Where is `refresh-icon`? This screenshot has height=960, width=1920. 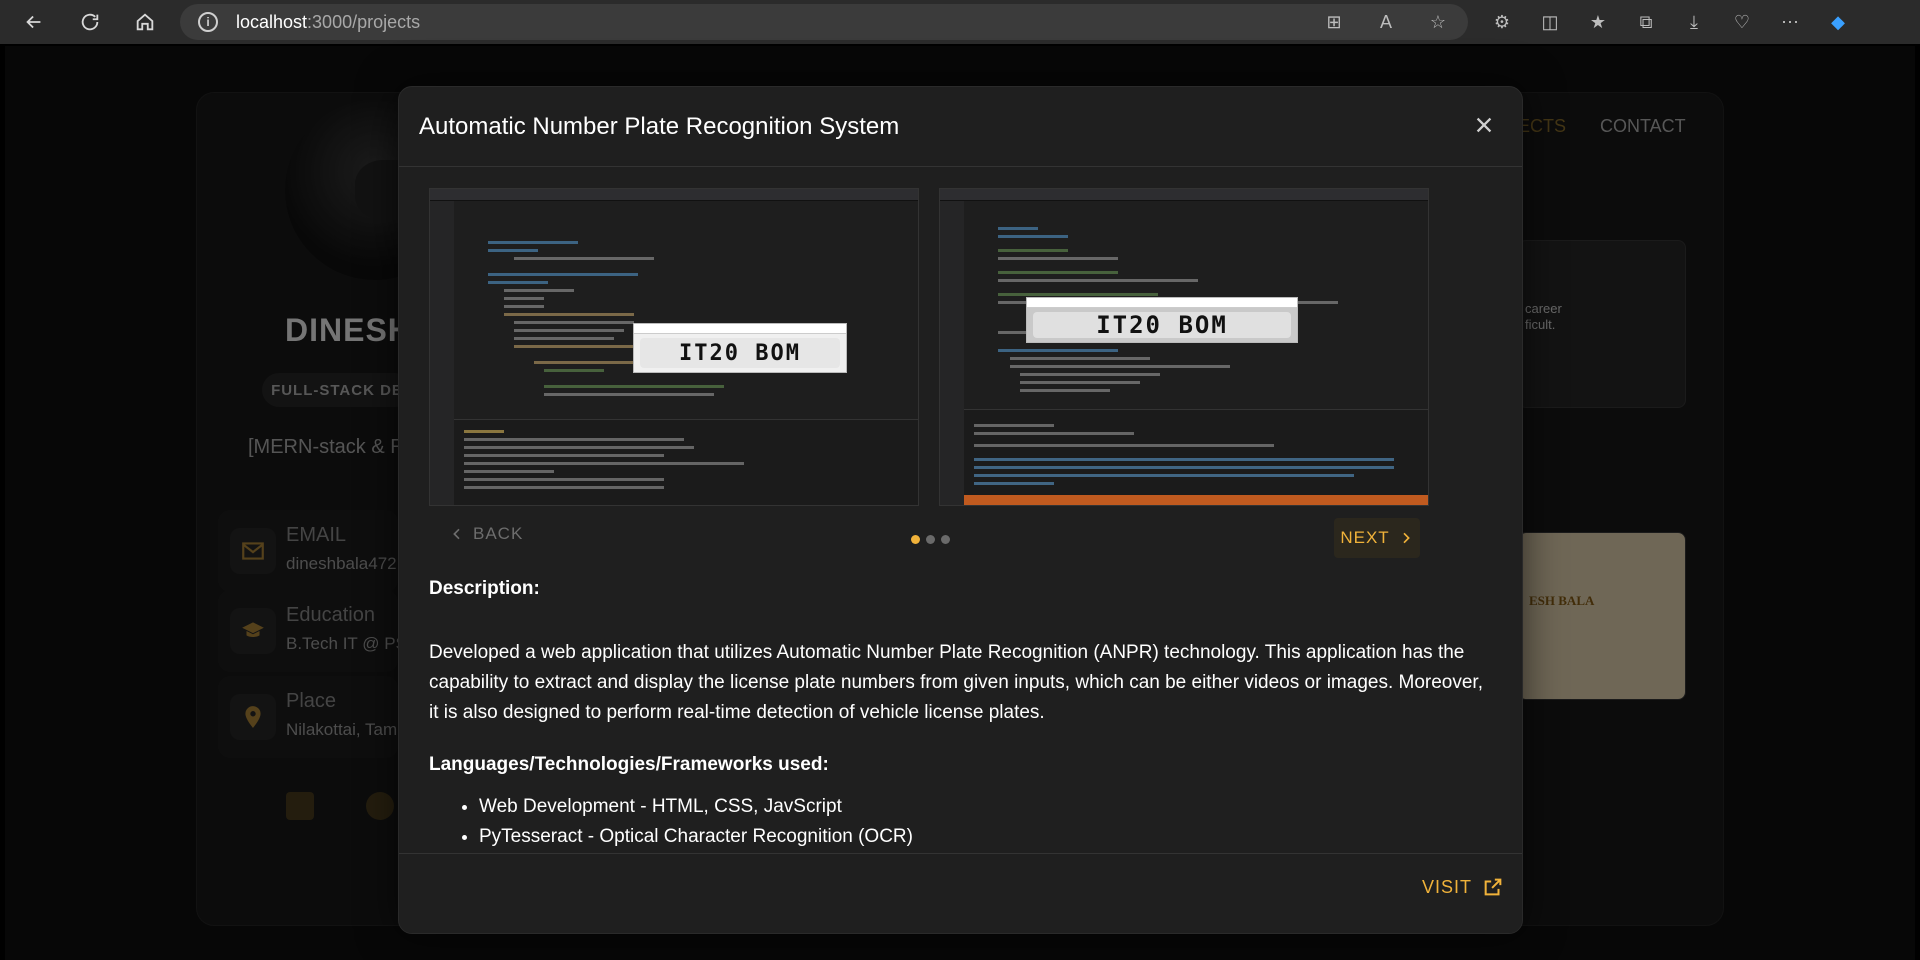
refresh-icon is located at coordinates (90, 22).